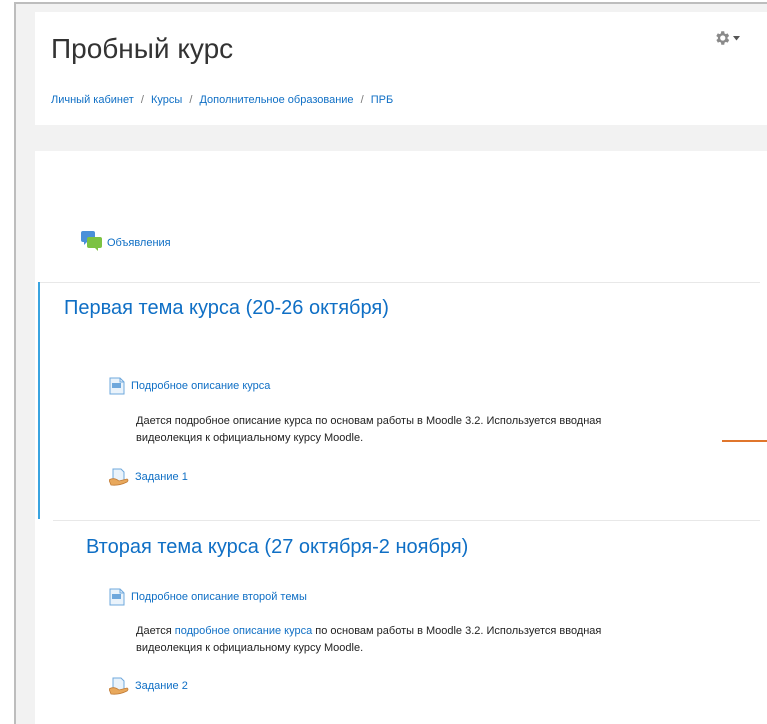 The image size is (767, 724). Describe the element at coordinates (723, 38) in the screenshot. I see `gear-icon` at that location.